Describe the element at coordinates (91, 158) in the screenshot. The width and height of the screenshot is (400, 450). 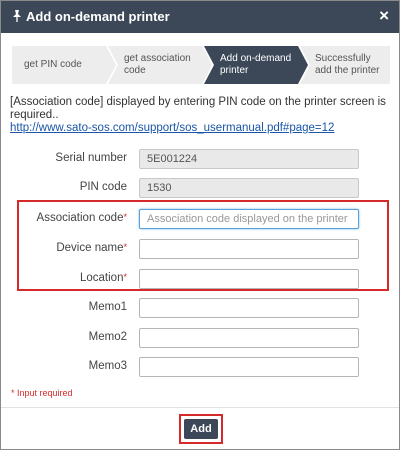
I see `serial-number-label: Serial number` at that location.